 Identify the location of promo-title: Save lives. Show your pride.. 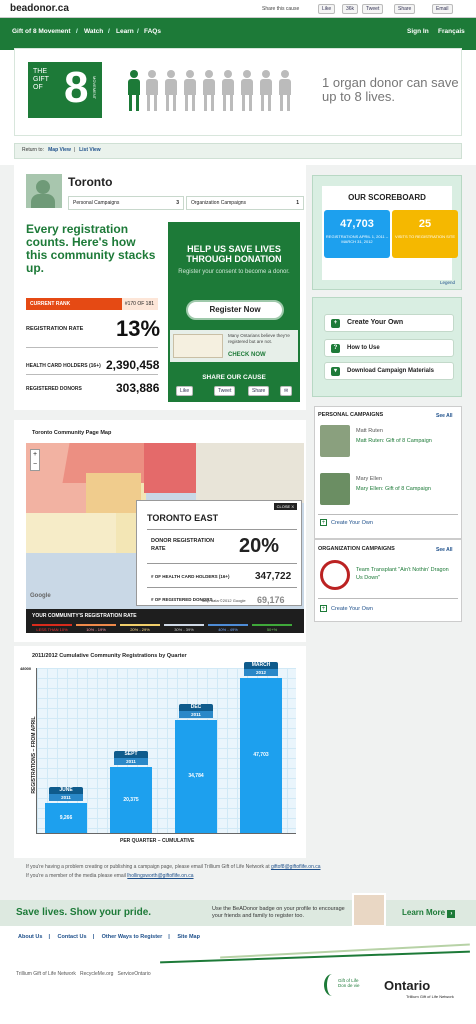
(84, 912).